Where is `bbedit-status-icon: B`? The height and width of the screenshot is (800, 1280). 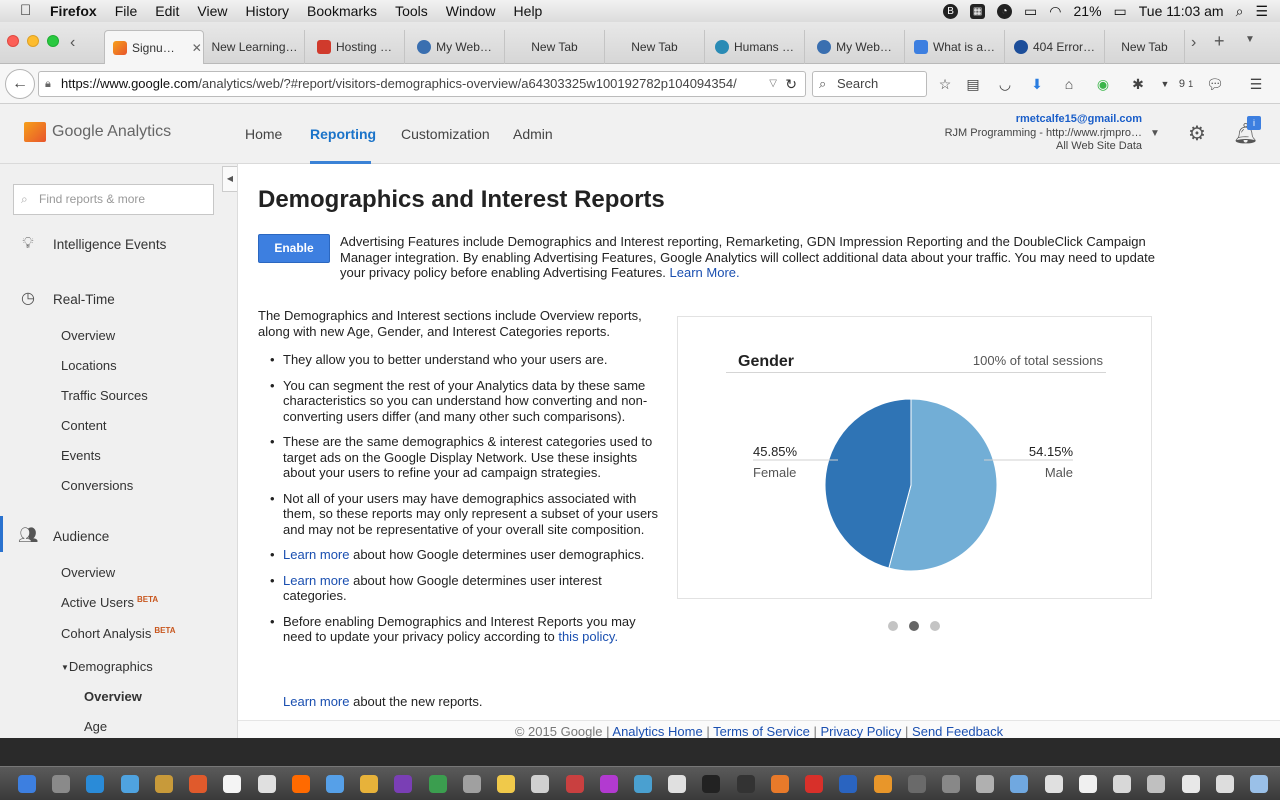
bbedit-status-icon: B is located at coordinates (951, 11).